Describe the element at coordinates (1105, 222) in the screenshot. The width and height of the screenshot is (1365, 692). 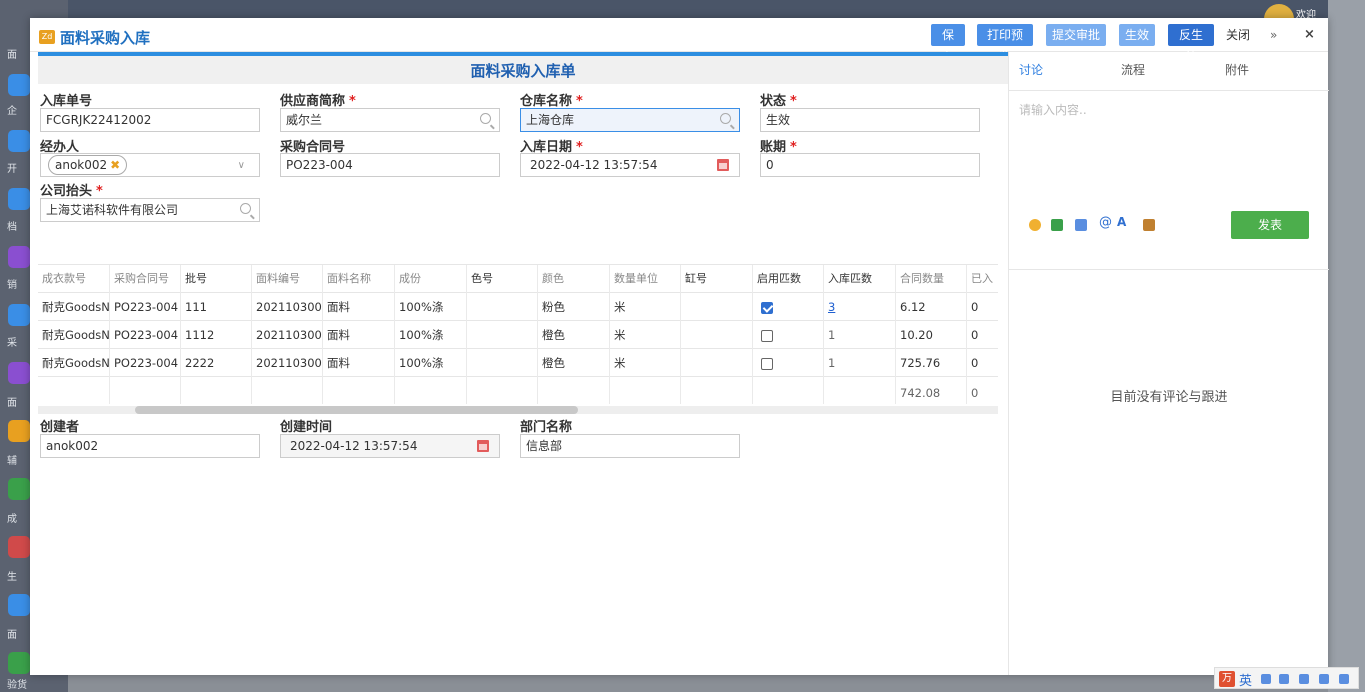
I see `mention-icon: @` at that location.